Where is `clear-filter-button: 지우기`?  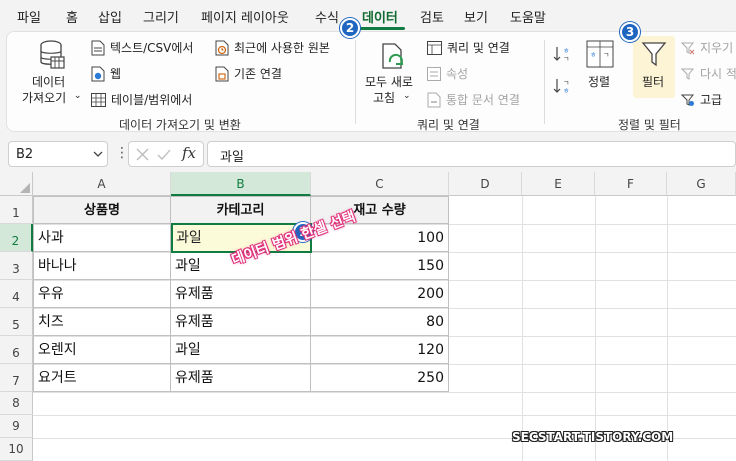
clear-filter-button: 지우기 is located at coordinates (707, 47).